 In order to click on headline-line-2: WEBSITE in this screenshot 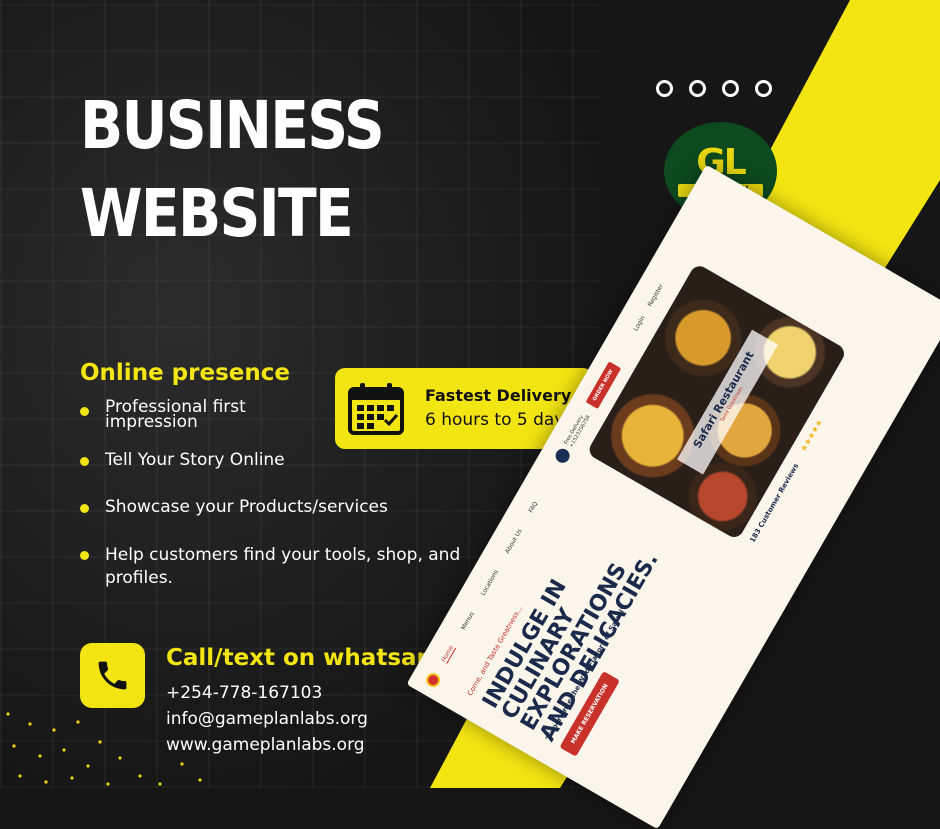, I will do `click(217, 213)`.